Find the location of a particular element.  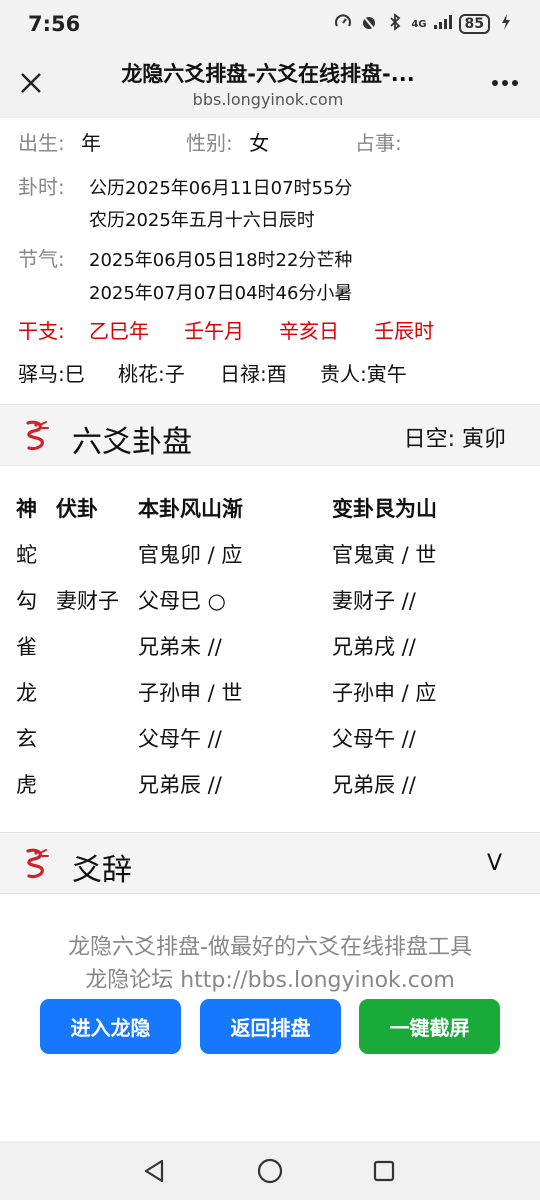

enter-longyin-button: 进入龙隐 is located at coordinates (110, 1026).